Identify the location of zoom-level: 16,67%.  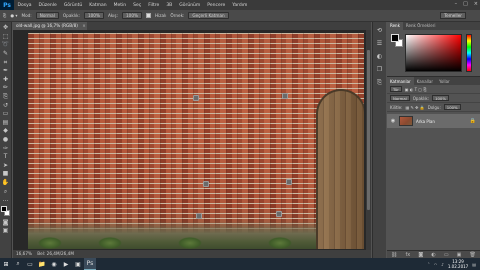
(24, 253).